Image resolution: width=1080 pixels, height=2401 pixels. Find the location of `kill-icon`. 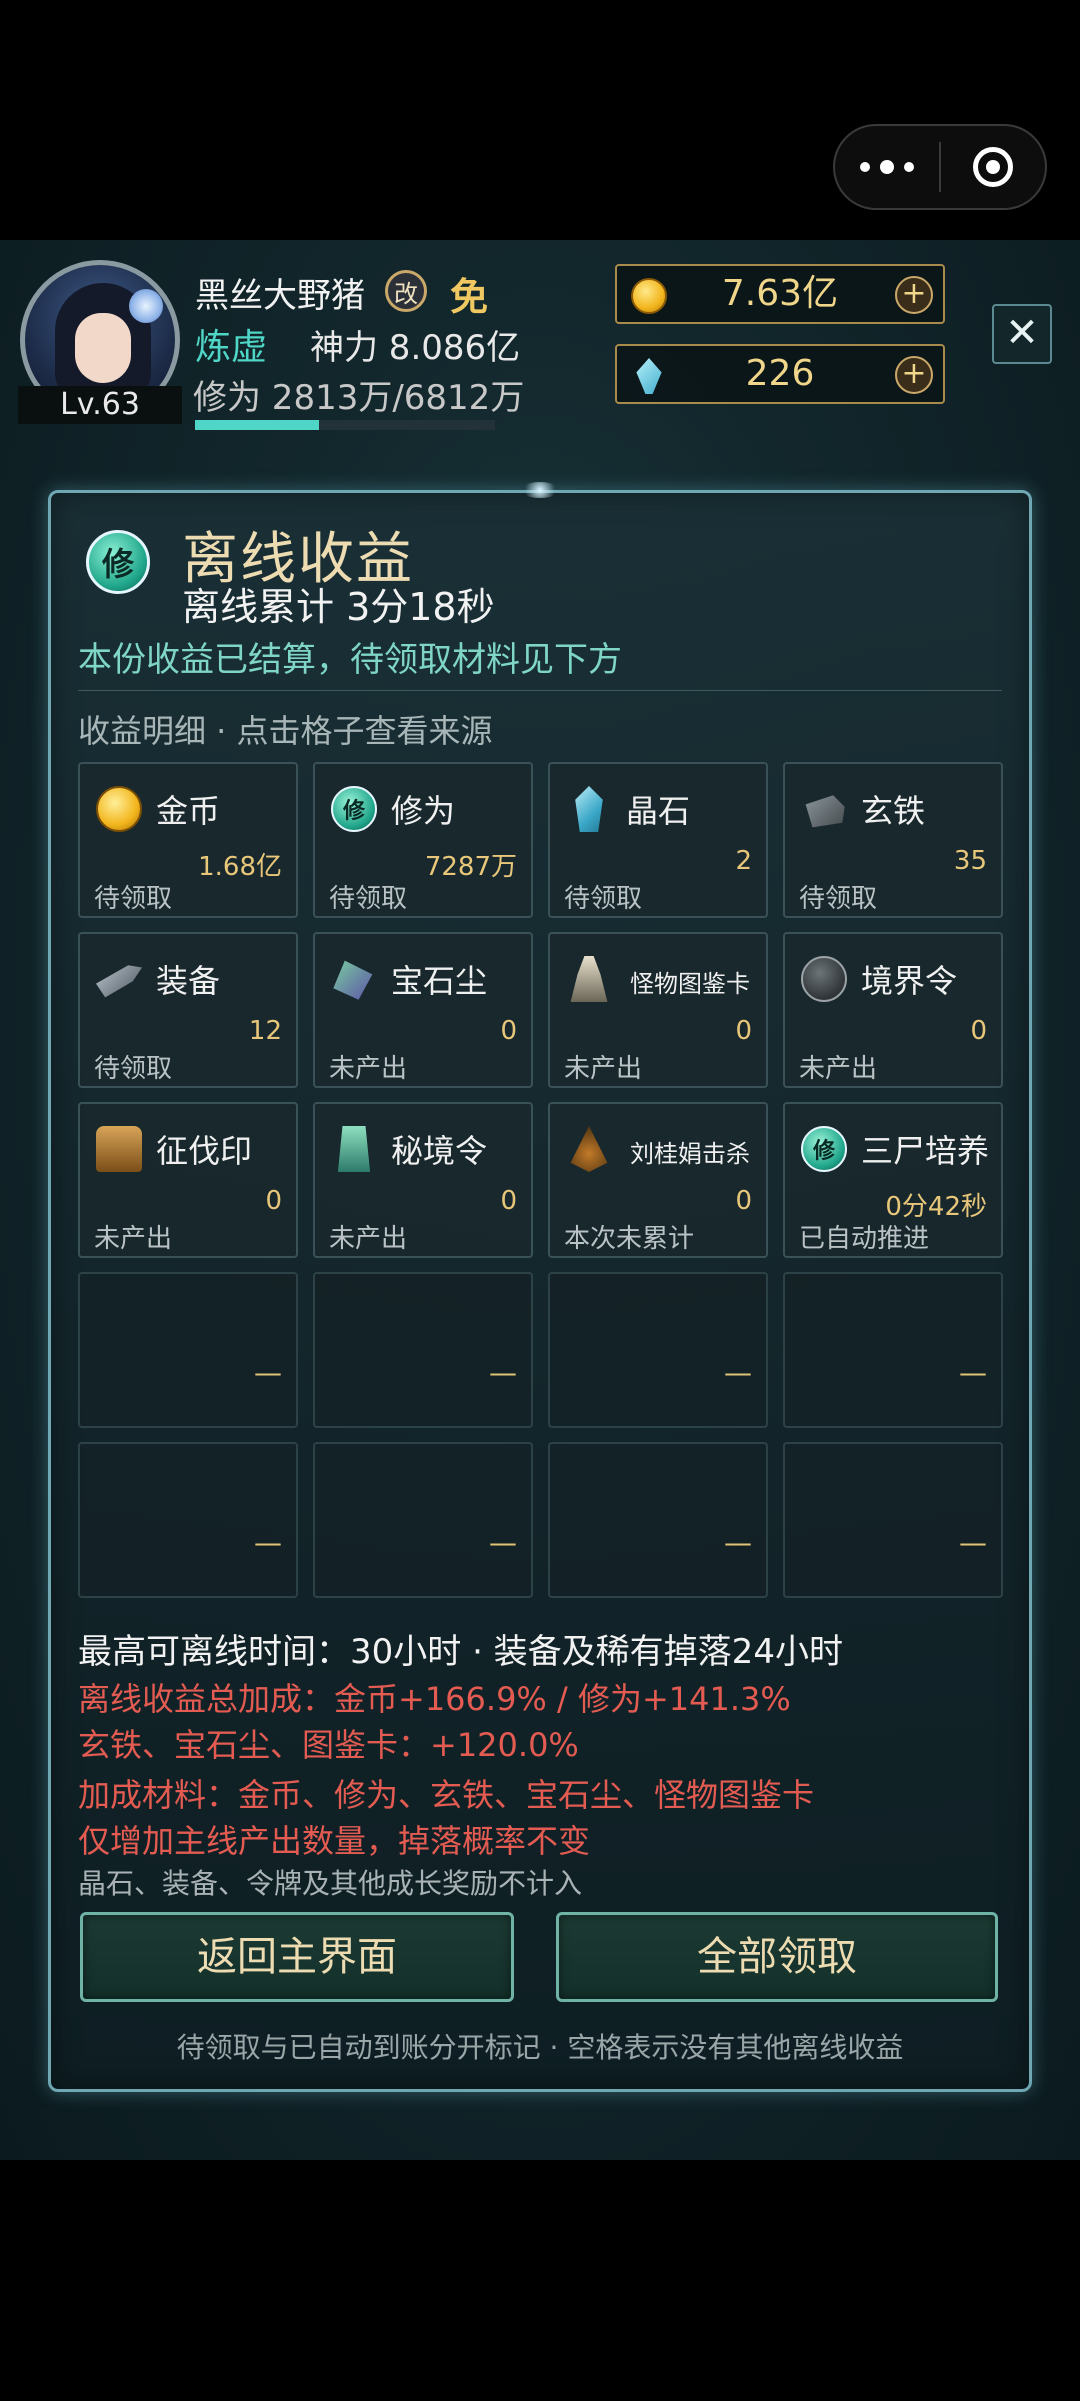

kill-icon is located at coordinates (589, 1149).